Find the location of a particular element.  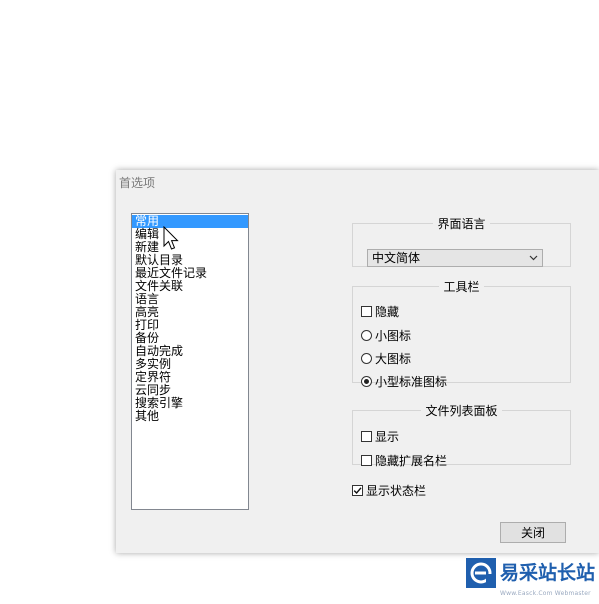

dialog-title: 首选项 is located at coordinates (137, 183).